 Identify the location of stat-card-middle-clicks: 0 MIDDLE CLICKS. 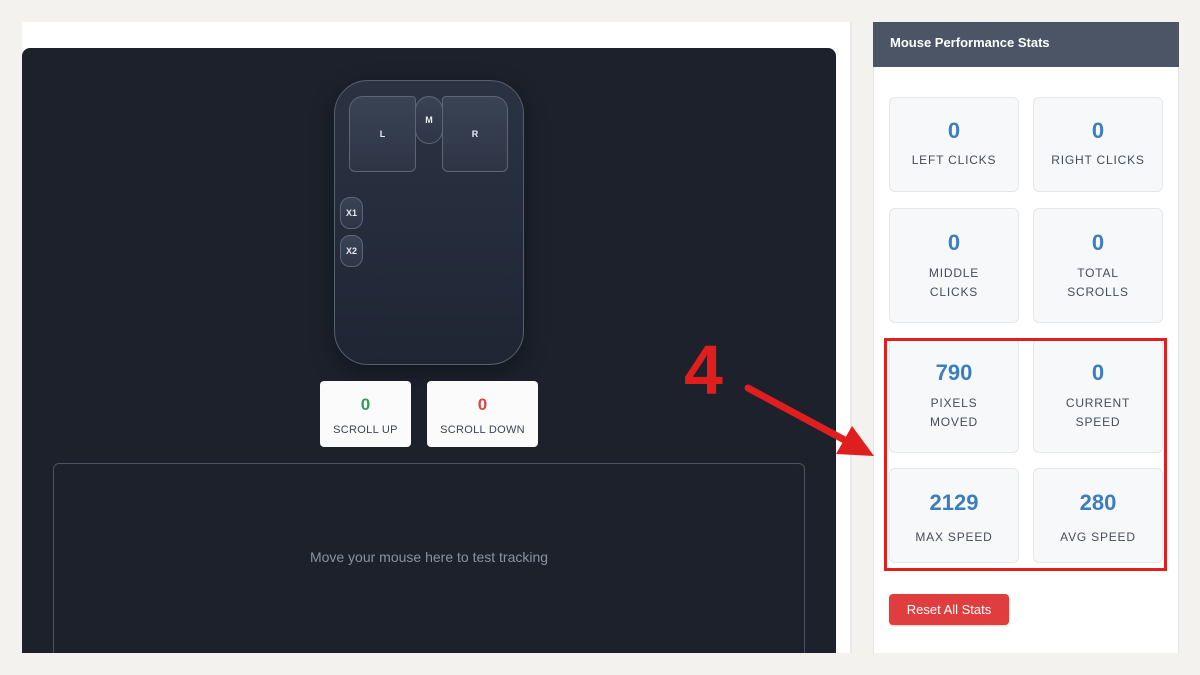
(954, 265).